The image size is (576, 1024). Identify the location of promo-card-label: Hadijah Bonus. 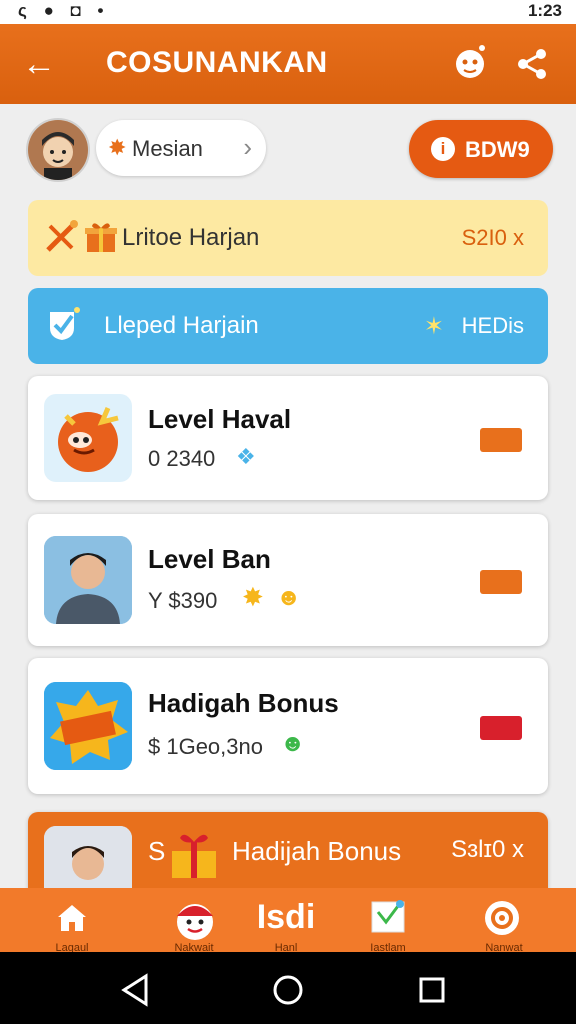
(317, 851).